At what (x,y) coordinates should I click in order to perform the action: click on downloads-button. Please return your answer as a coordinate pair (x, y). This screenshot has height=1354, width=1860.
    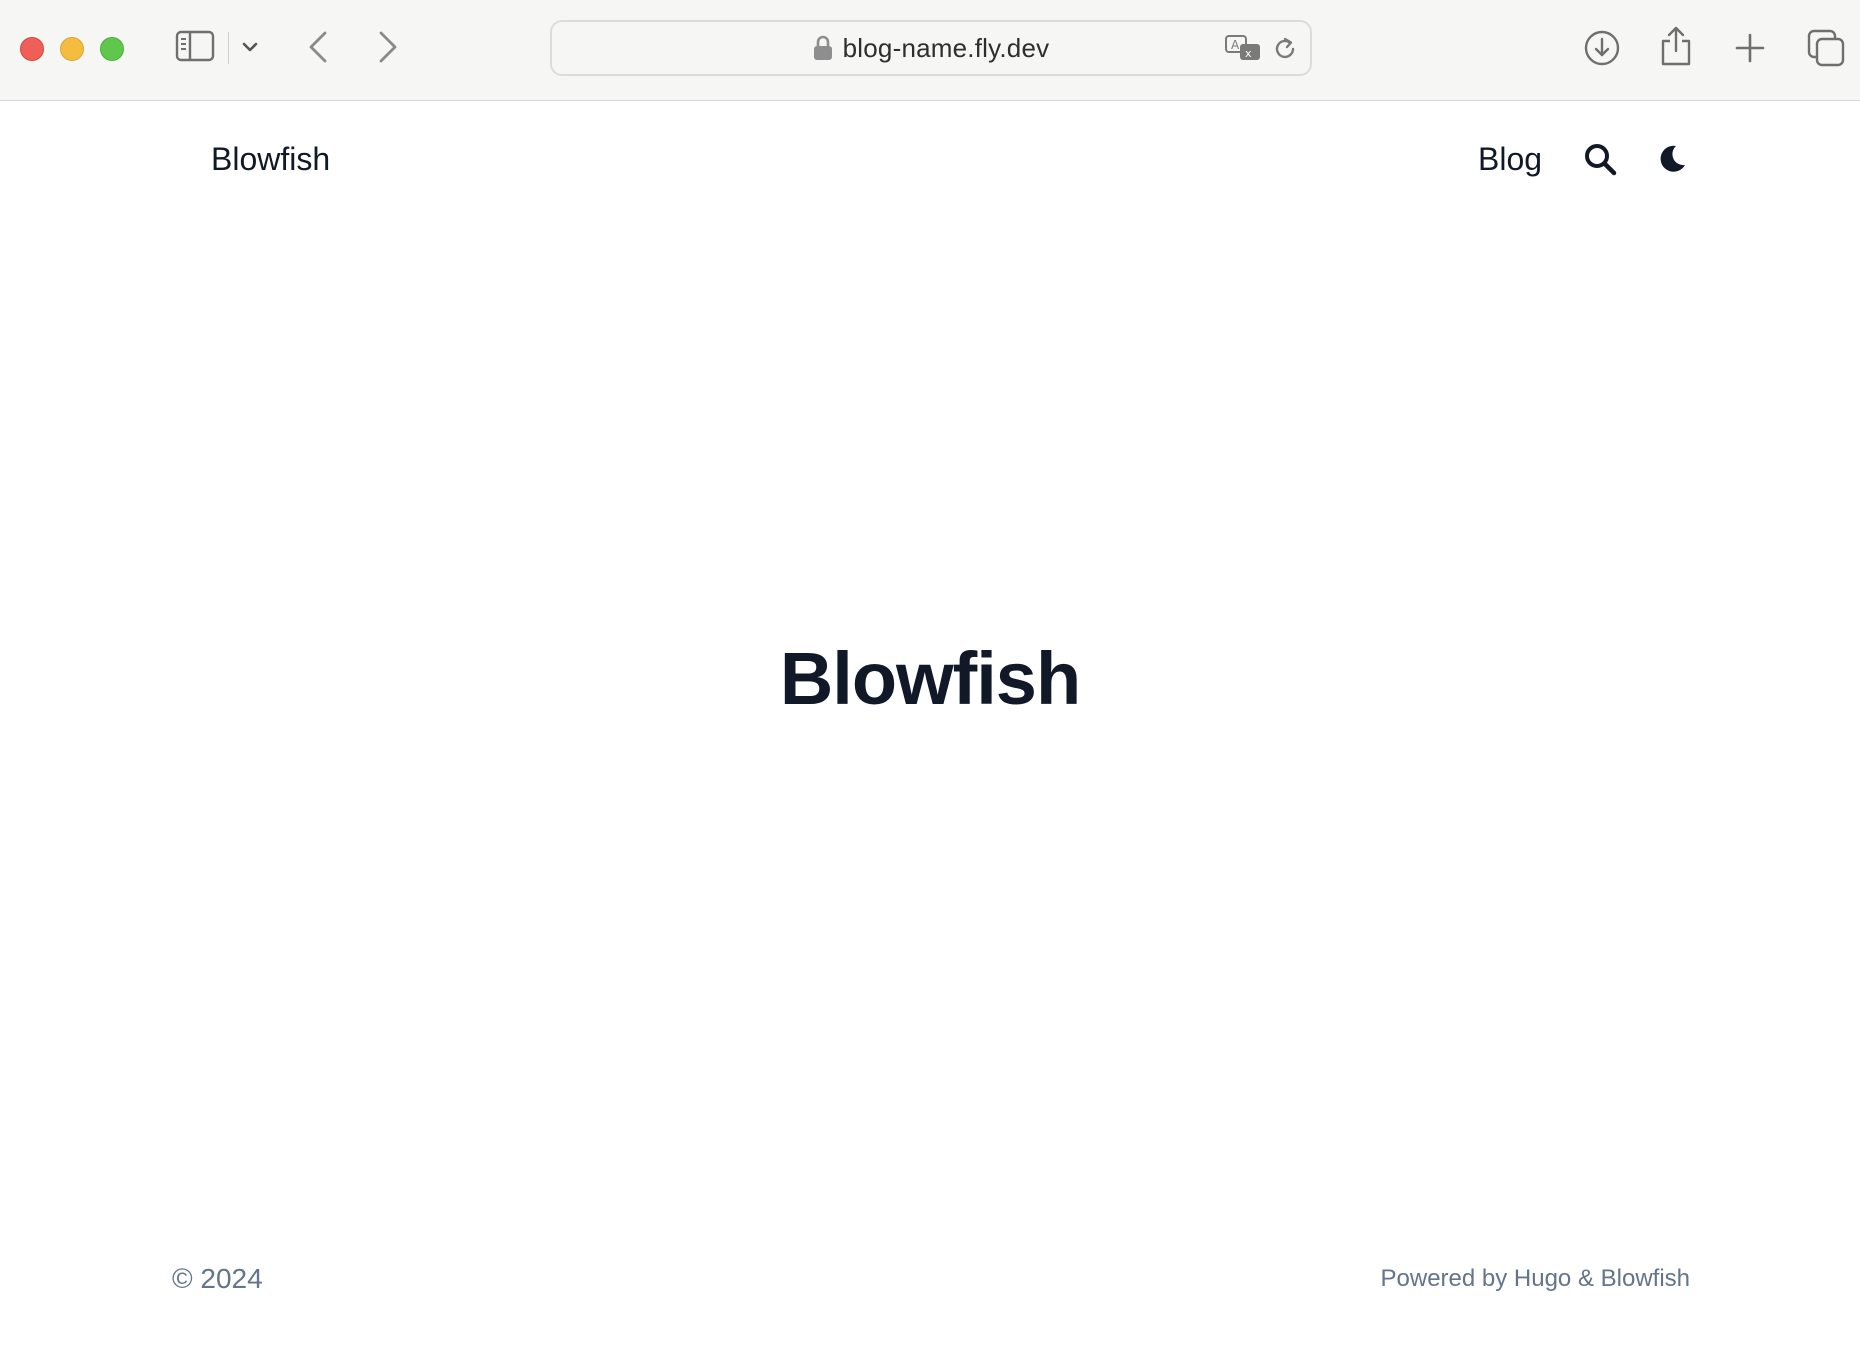
    Looking at the image, I should click on (1602, 48).